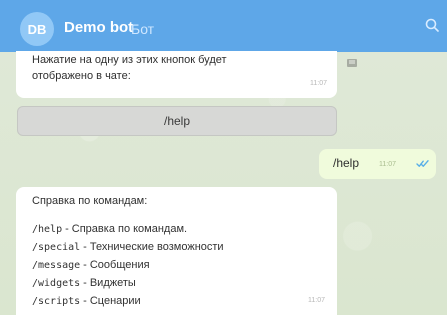 This screenshot has width=447, height=315. I want to click on avatar: DB, so click(37, 29).